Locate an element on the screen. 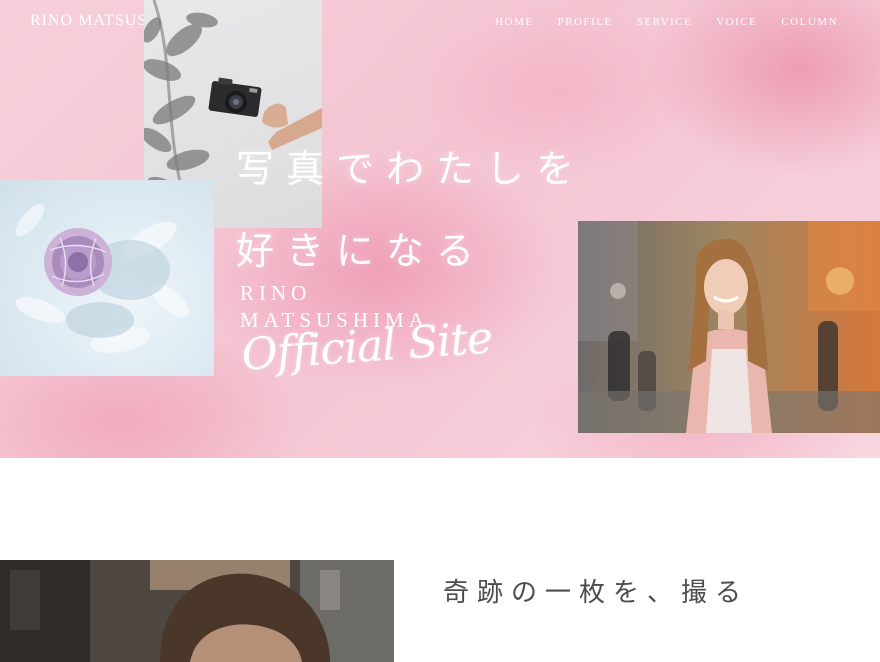 This screenshot has height=662, width=880. nav-item-service: SERVICE is located at coordinates (664, 22).